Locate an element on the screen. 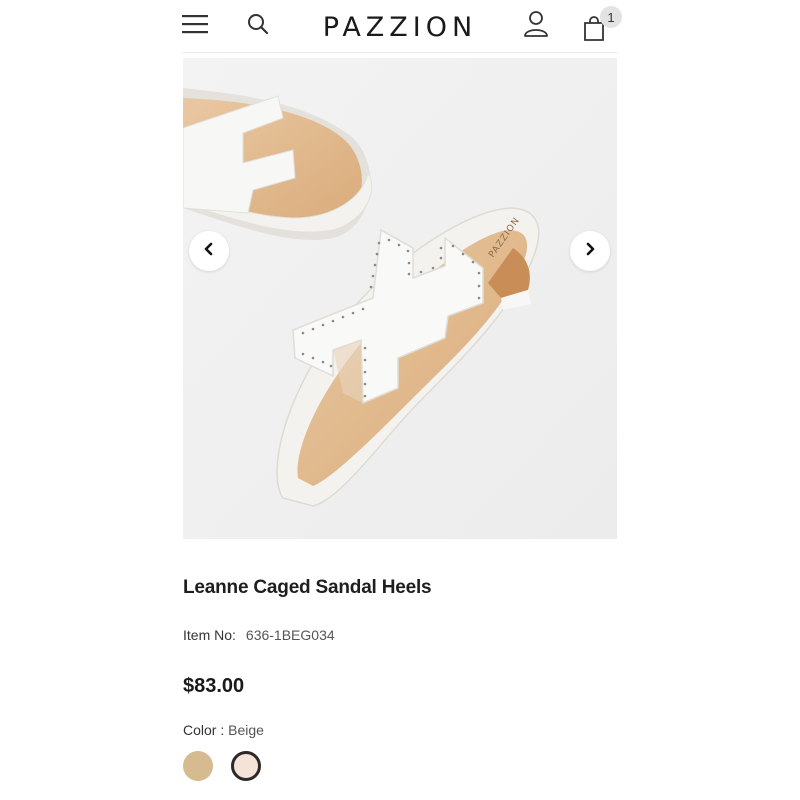  color-label: Color is located at coordinates (200, 730).